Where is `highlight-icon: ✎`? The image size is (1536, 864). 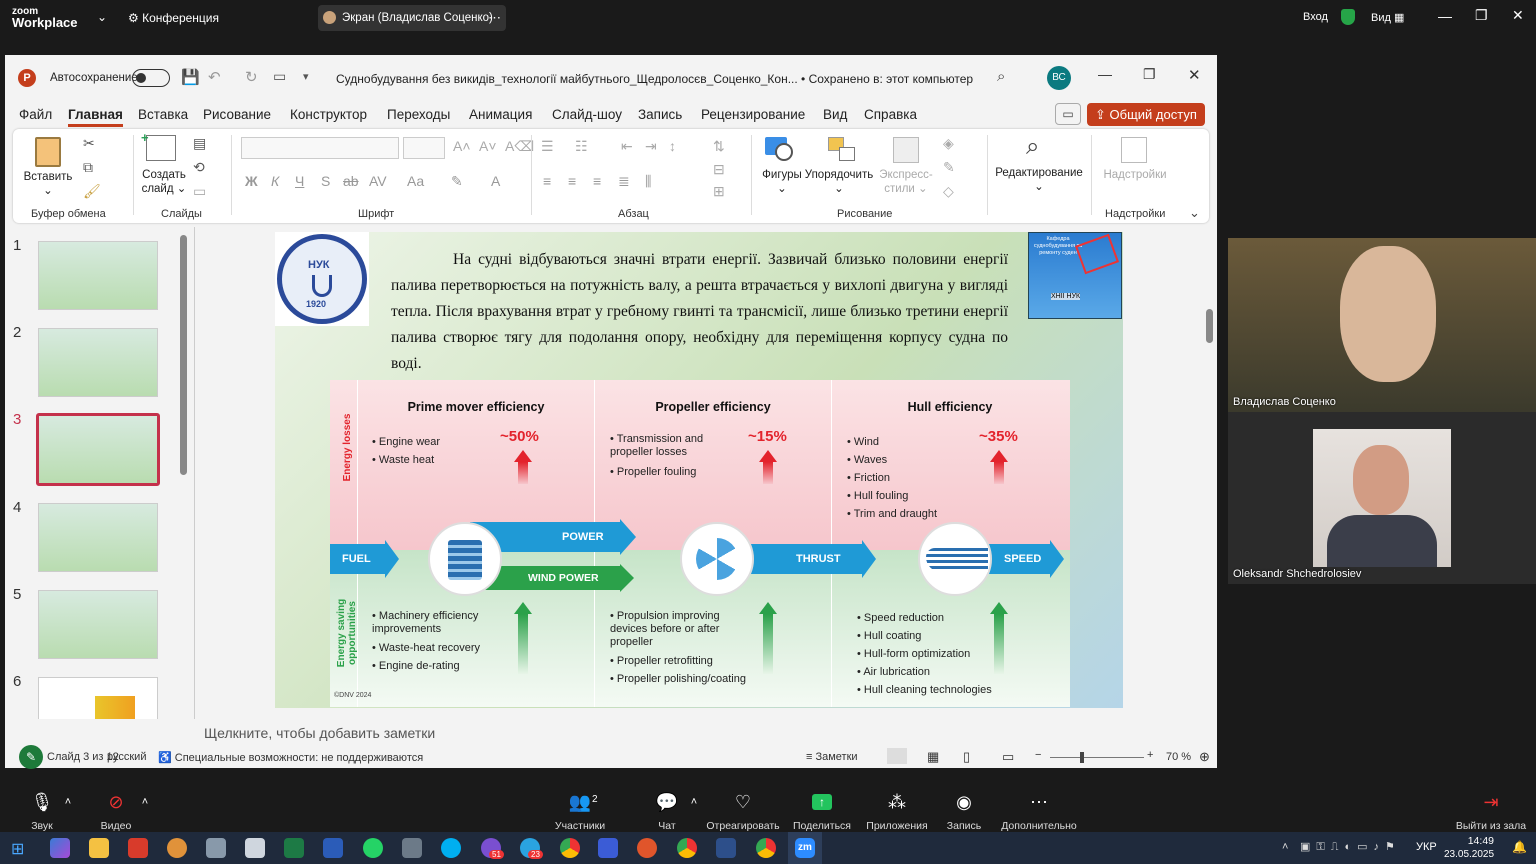
highlight-icon: ✎ is located at coordinates (457, 181).